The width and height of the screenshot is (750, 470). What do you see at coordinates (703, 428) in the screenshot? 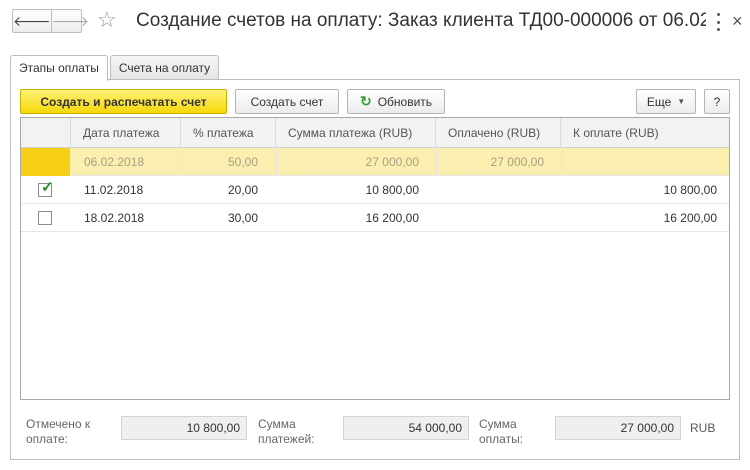
I see `currency-label: RUB` at bounding box center [703, 428].